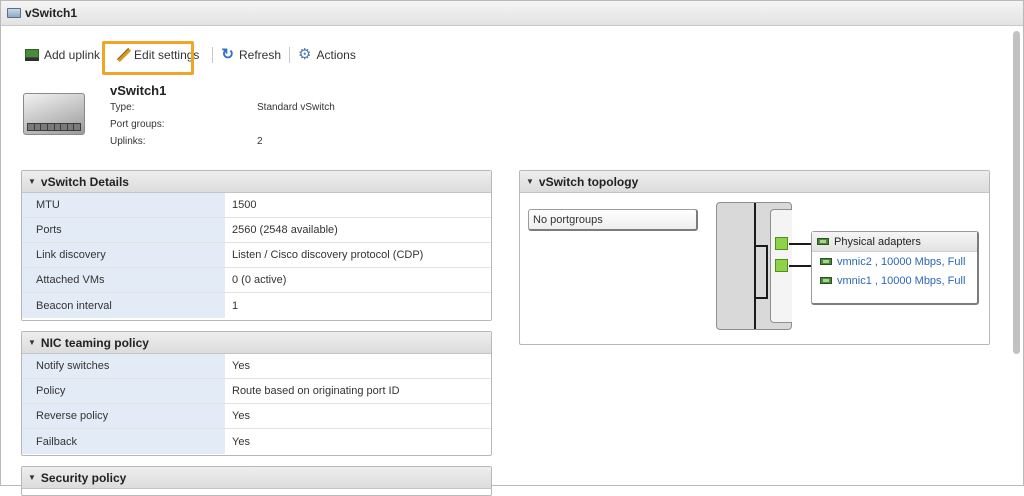  Describe the element at coordinates (122, 107) in the screenshot. I see `type-label: Type:` at that location.